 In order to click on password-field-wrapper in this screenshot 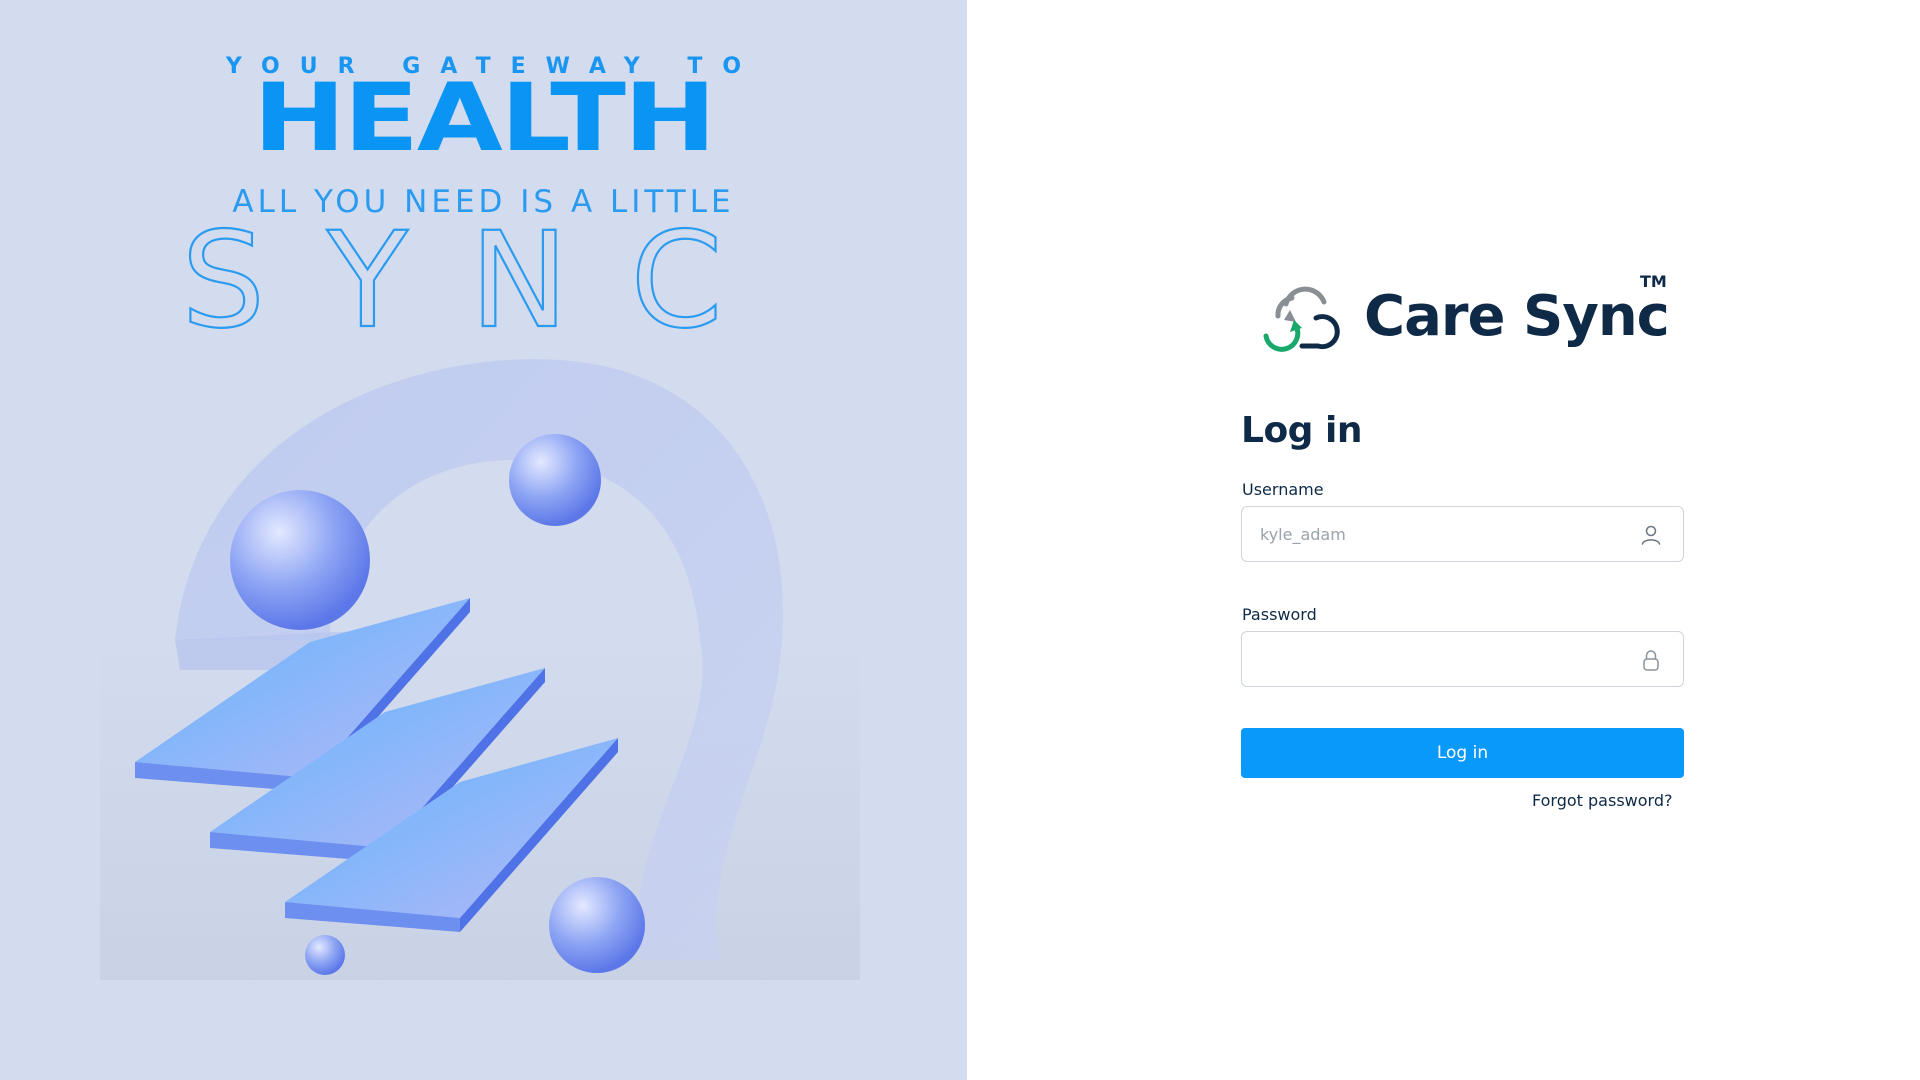, I will do `click(1462, 659)`.